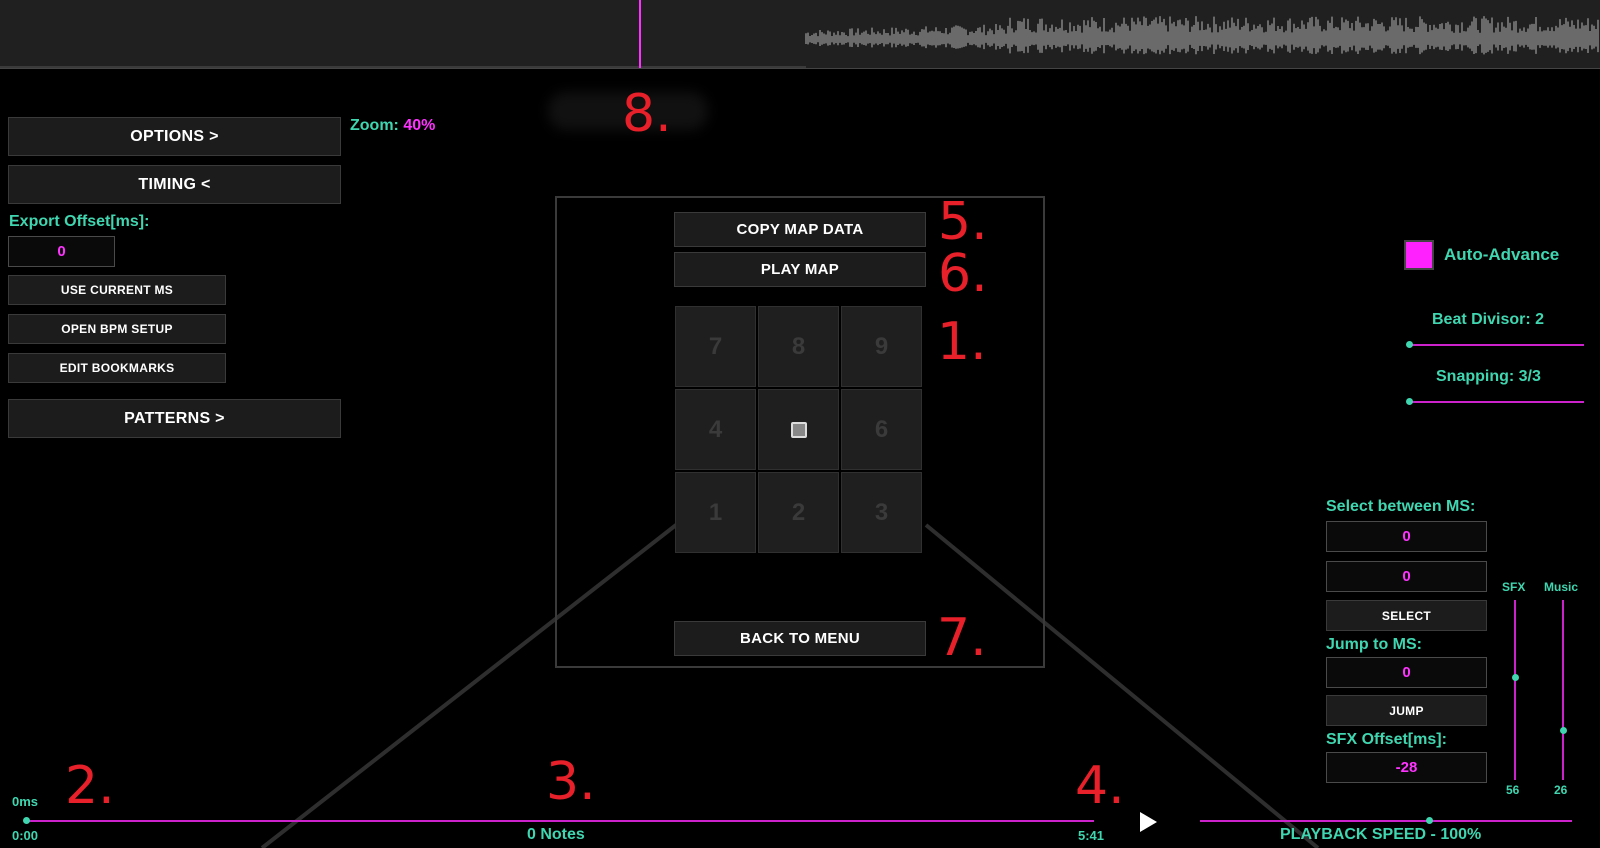  Describe the element at coordinates (1406, 576) in the screenshot. I see `select-to-input: 0` at that location.